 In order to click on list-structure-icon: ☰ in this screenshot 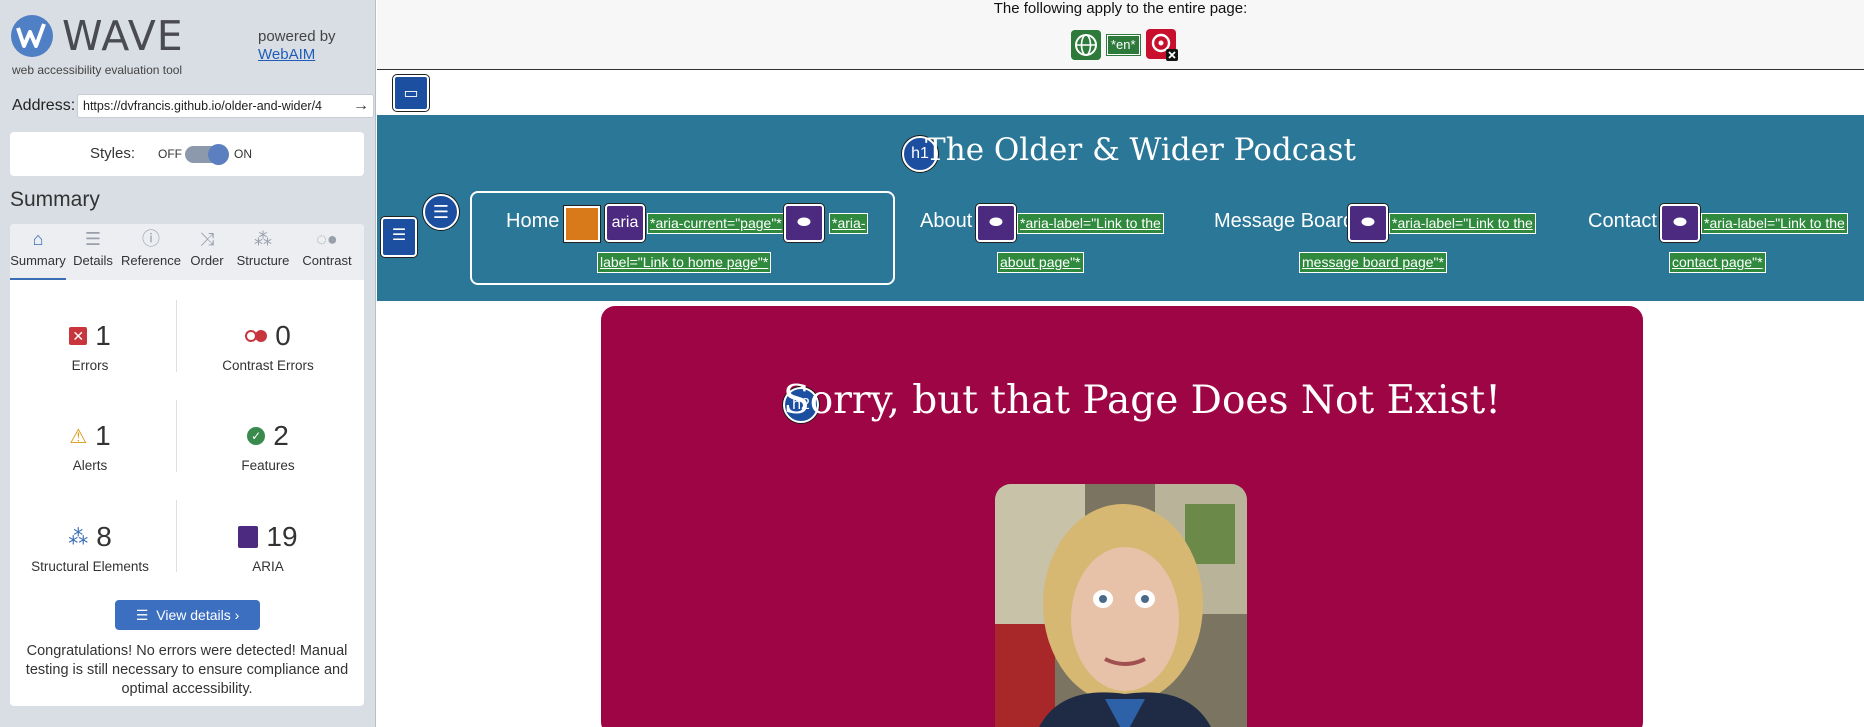, I will do `click(399, 237)`.